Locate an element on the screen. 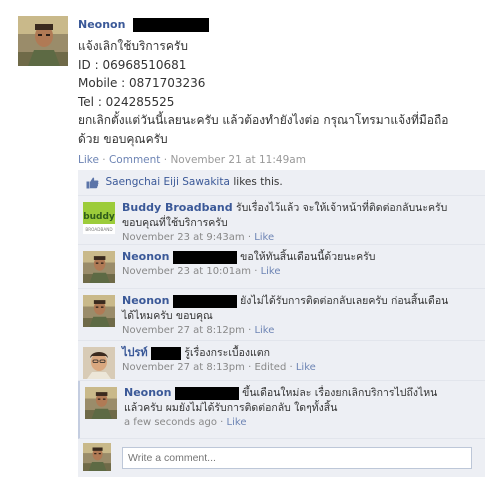  comment-meta: November 23 at 9:43am · Like is located at coordinates (198, 237).